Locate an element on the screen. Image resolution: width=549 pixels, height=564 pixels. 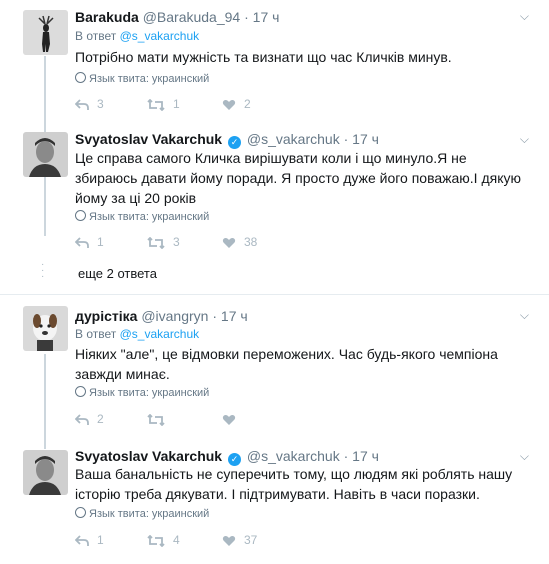
tweet-header: Barakuda @Barakuda_94 · 17 ч is located at coordinates (177, 17).